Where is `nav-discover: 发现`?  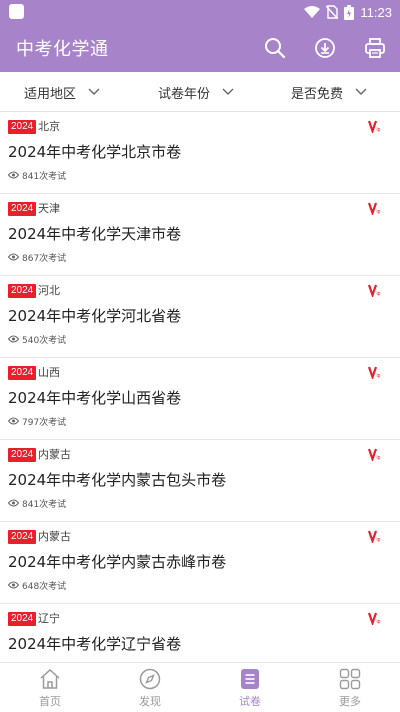
nav-discover: 发现 is located at coordinates (150, 687).